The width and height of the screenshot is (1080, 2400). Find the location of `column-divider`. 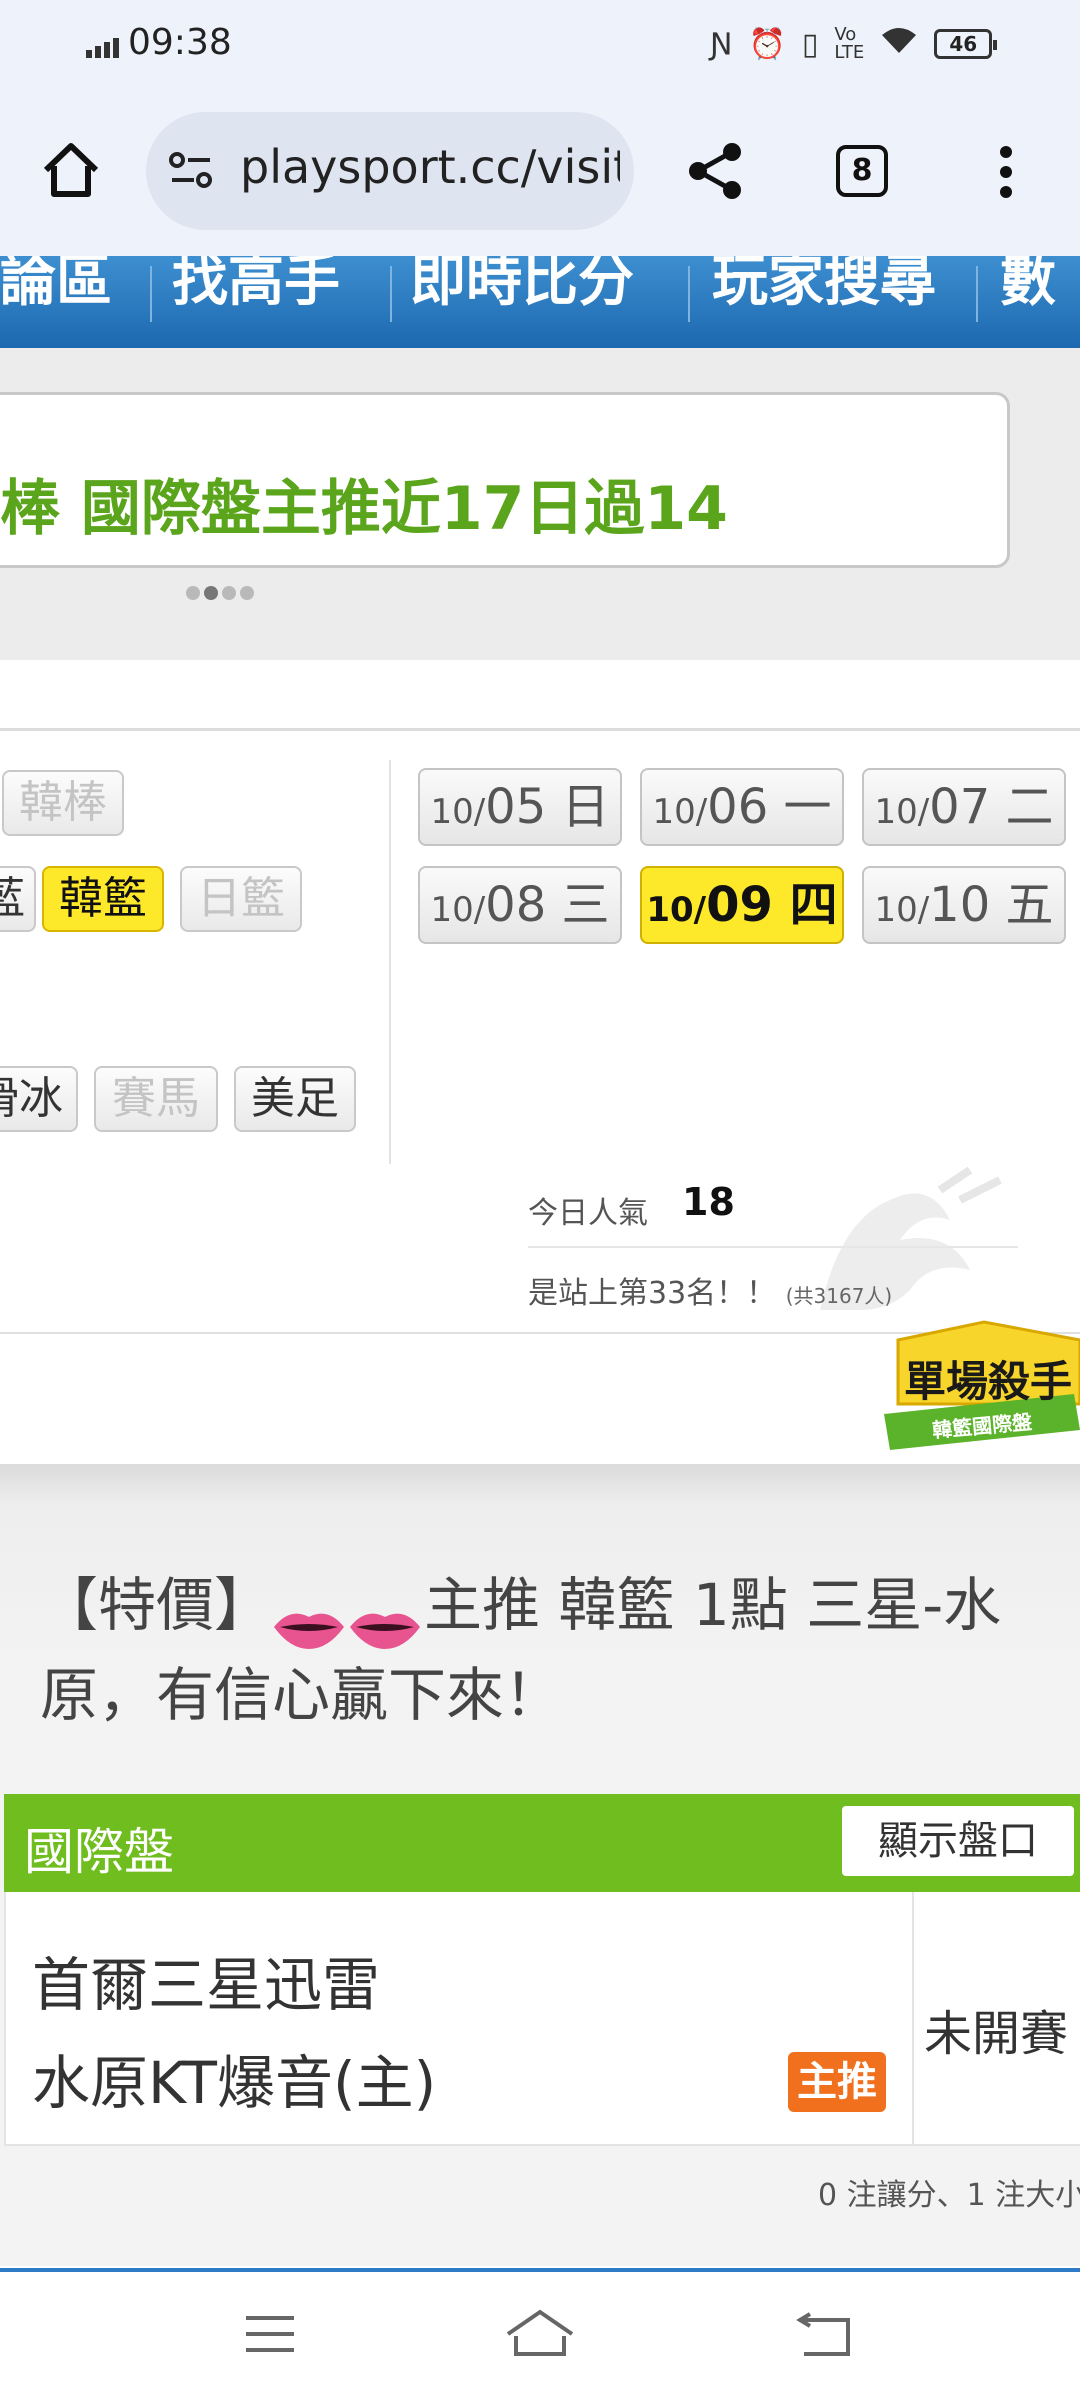

column-divider is located at coordinates (390, 962).